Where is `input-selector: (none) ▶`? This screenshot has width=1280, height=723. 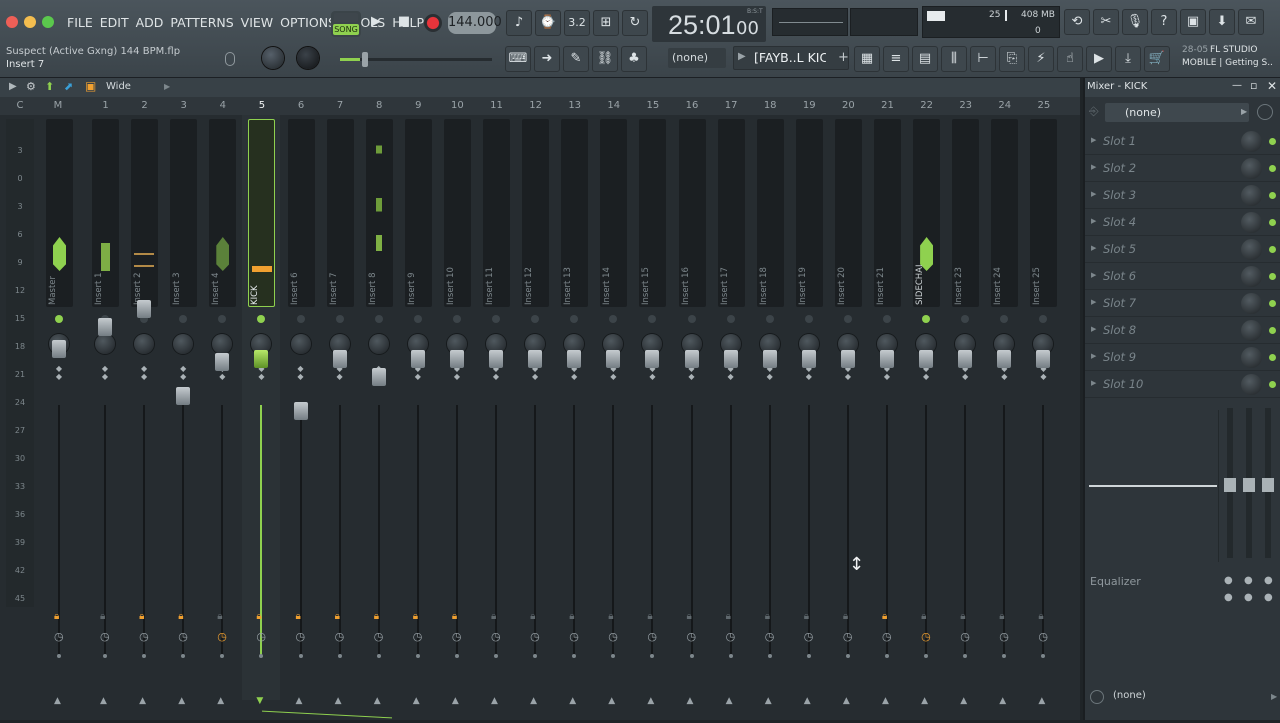
input-selector: (none) ▶ is located at coordinates (1177, 112).